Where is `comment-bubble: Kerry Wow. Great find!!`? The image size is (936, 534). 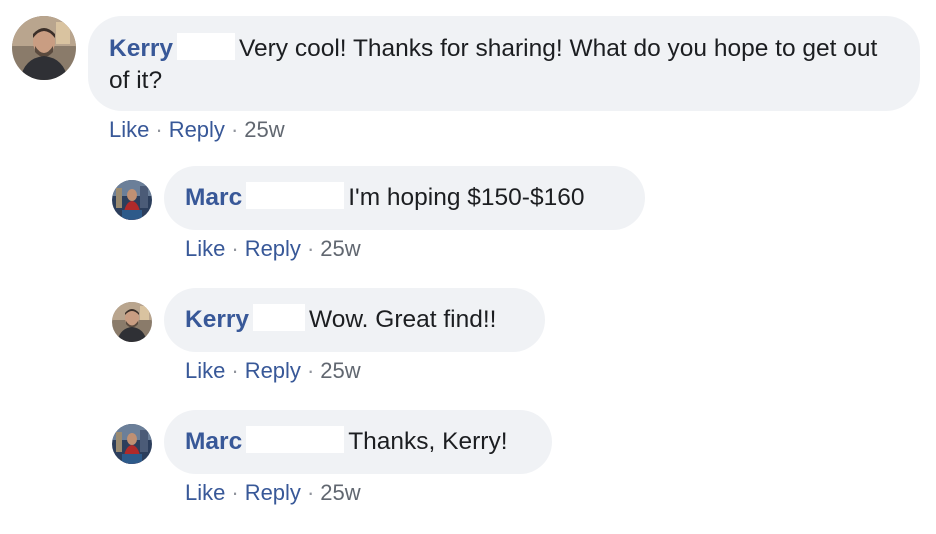 comment-bubble: Kerry Wow. Great find!! is located at coordinates (354, 320).